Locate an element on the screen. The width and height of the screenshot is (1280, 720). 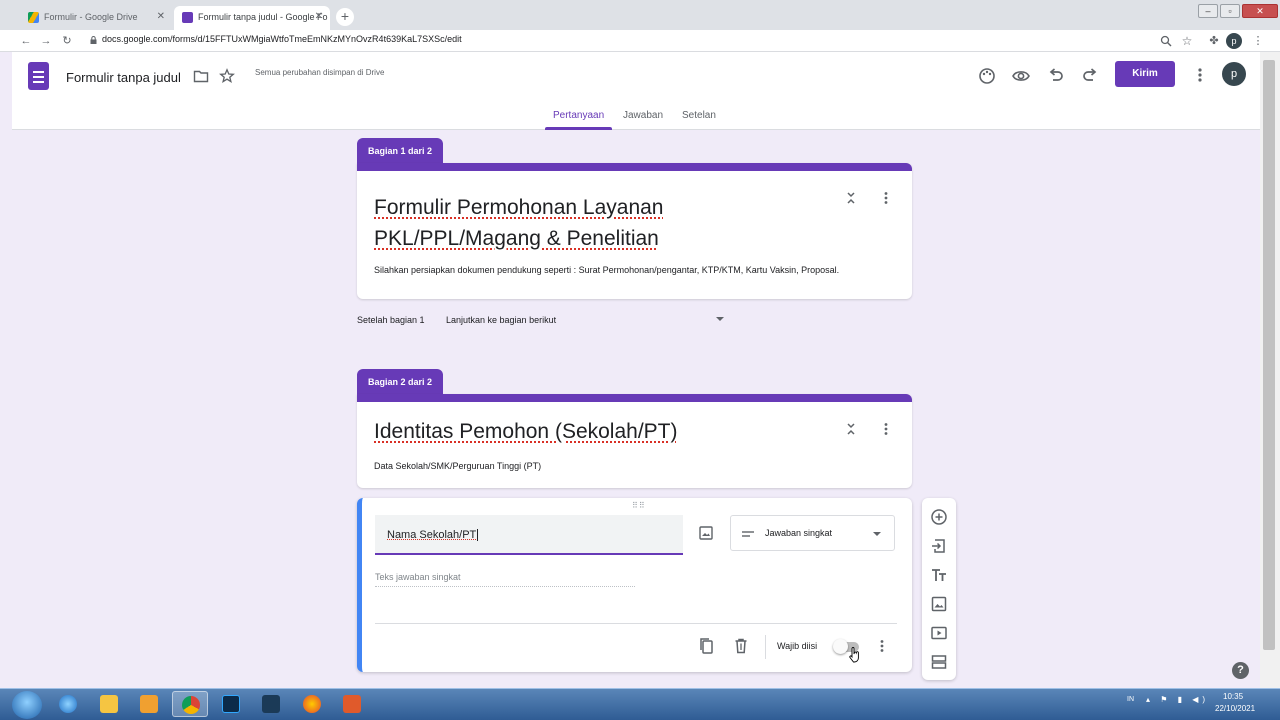
short-answer-icon is located at coordinates (748, 534).